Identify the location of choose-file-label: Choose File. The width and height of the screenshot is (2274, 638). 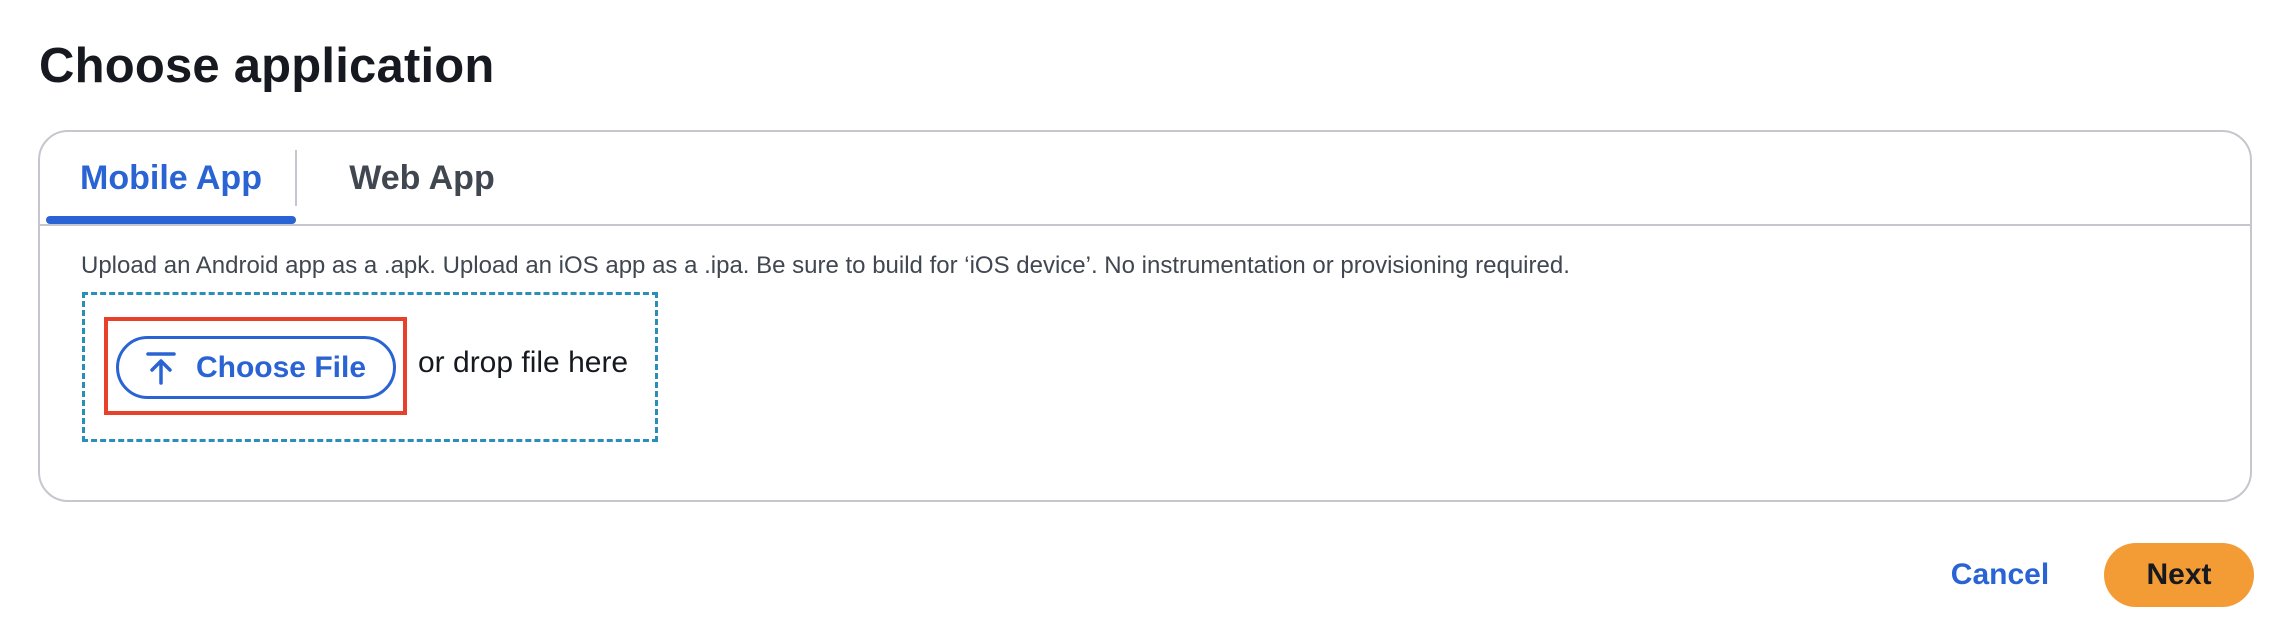
(281, 367).